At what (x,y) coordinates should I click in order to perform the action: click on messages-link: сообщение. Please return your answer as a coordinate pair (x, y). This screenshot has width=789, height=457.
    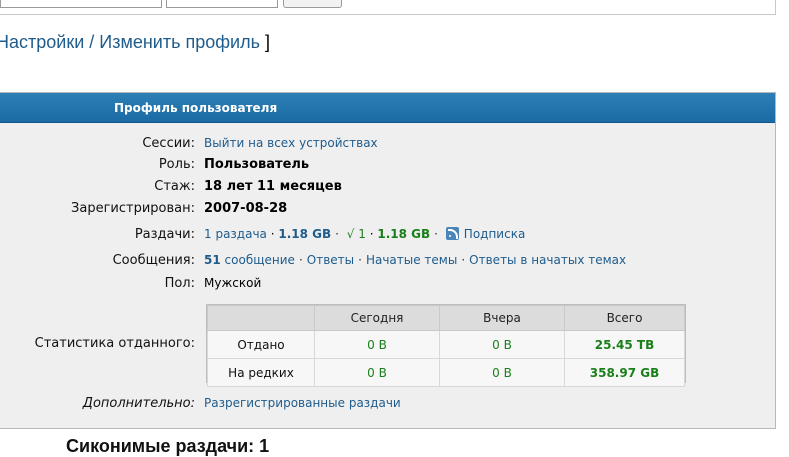
    Looking at the image, I should click on (260, 260).